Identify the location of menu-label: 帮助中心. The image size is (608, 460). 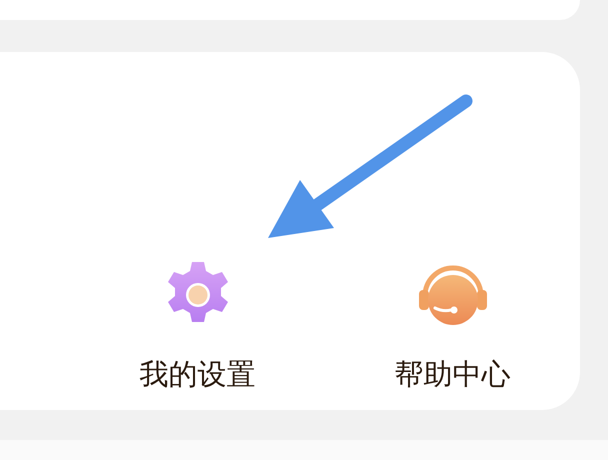
(452, 374).